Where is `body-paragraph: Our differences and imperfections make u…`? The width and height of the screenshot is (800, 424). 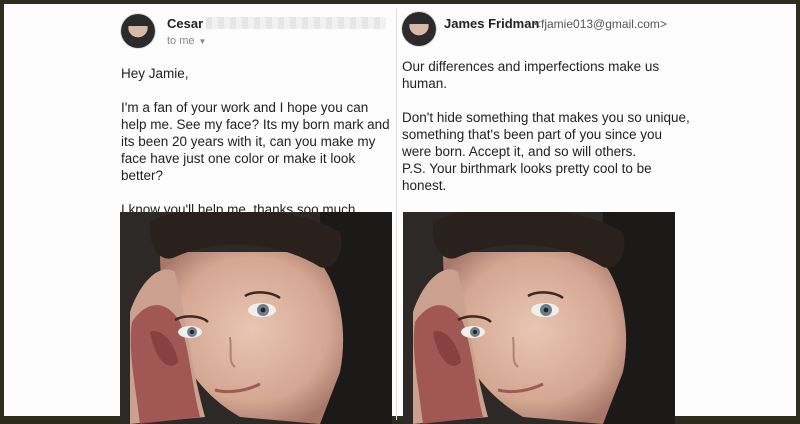 body-paragraph: Our differences and imperfections make u… is located at coordinates (531, 75).